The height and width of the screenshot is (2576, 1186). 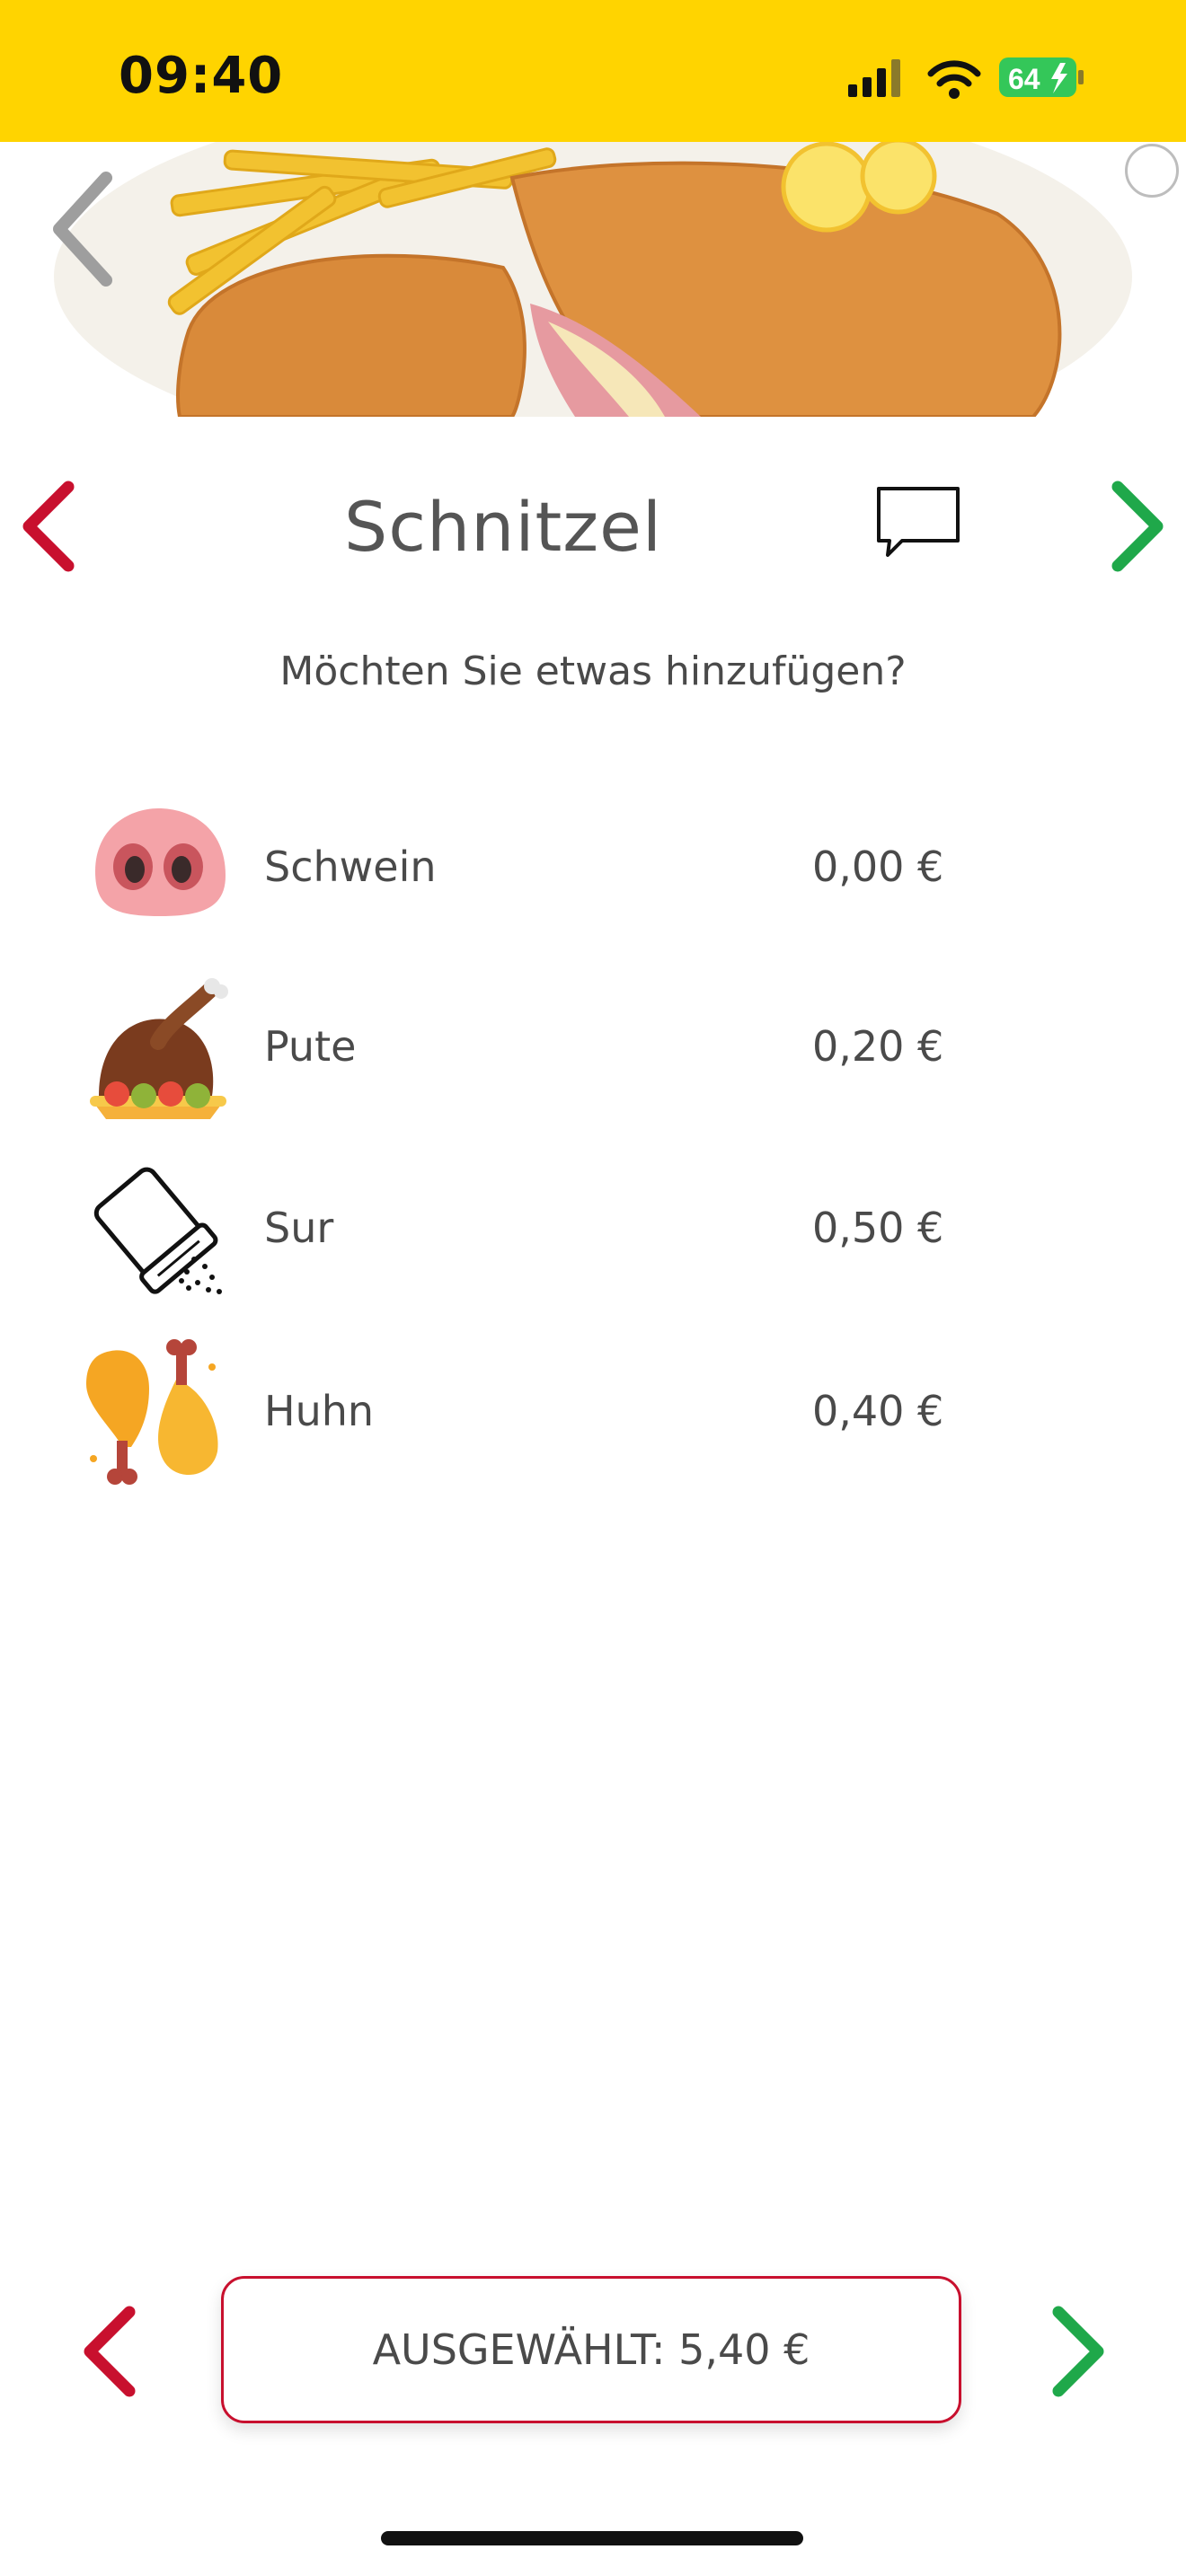 What do you see at coordinates (152, 1412) in the screenshot?
I see `chicken-drumstick-icon` at bounding box center [152, 1412].